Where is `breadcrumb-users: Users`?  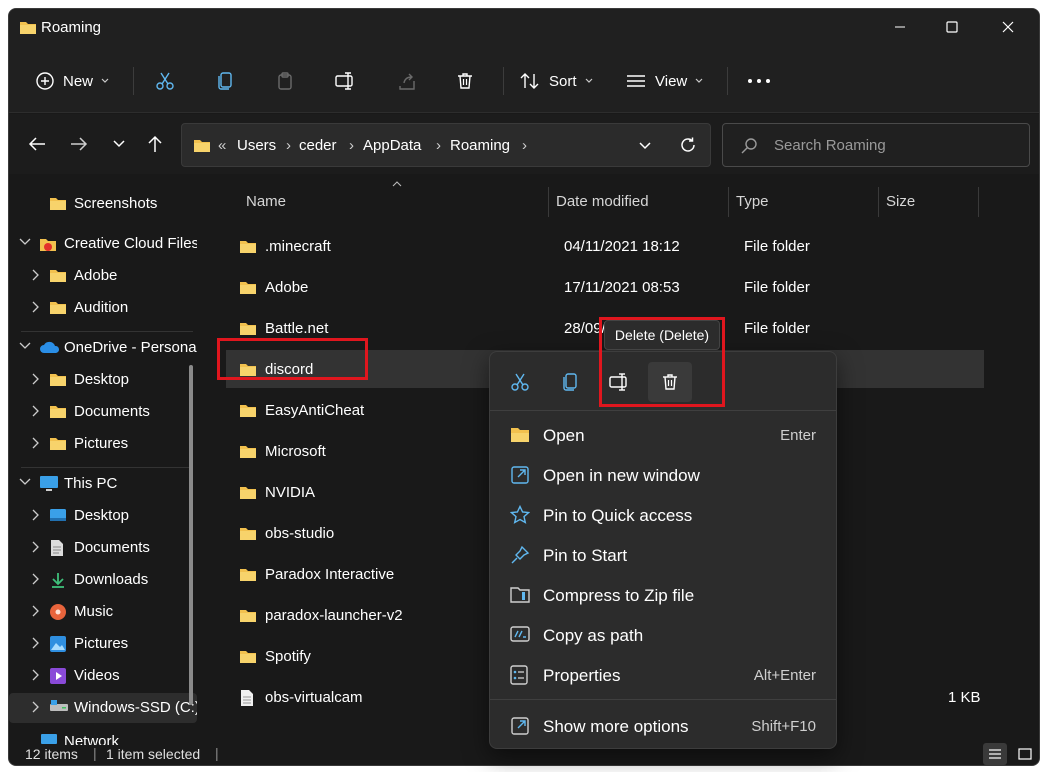
breadcrumb-users: Users is located at coordinates (256, 145).